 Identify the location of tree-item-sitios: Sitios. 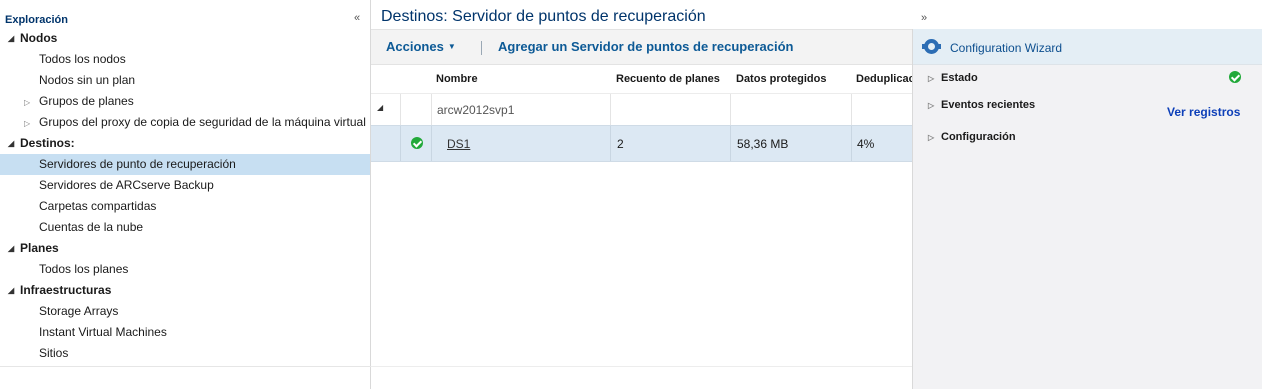
(185, 353).